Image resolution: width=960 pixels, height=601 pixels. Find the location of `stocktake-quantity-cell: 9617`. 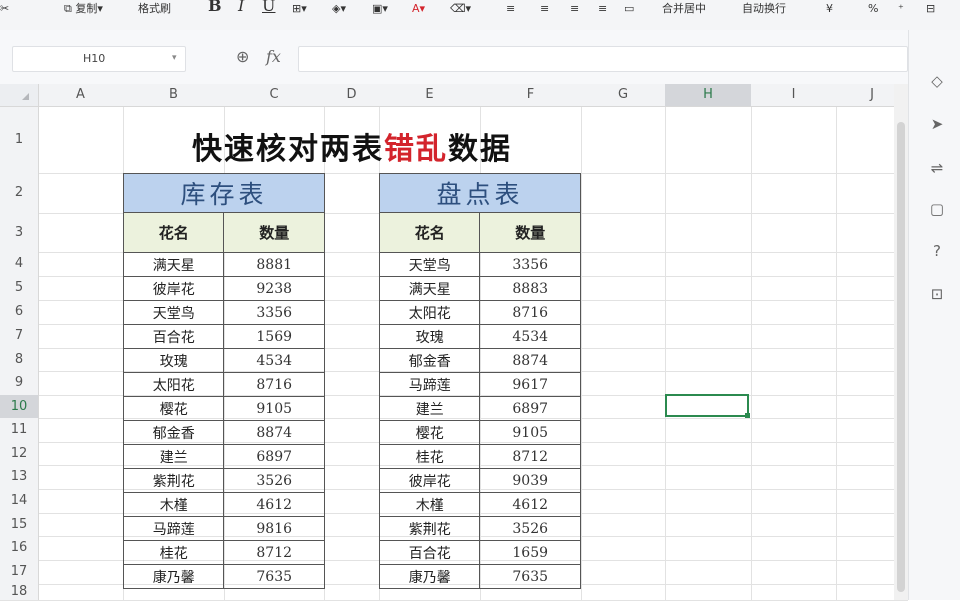

stocktake-quantity-cell: 9617 is located at coordinates (530, 384).